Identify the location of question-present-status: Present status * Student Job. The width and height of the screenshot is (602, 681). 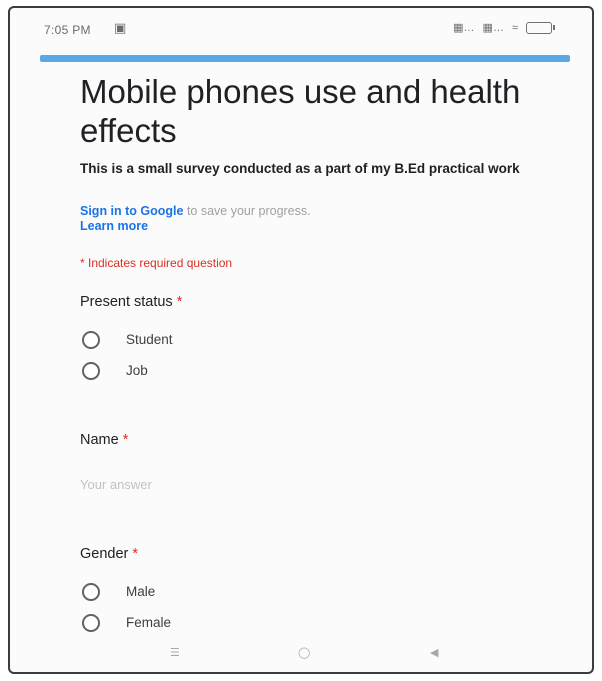
(131, 340).